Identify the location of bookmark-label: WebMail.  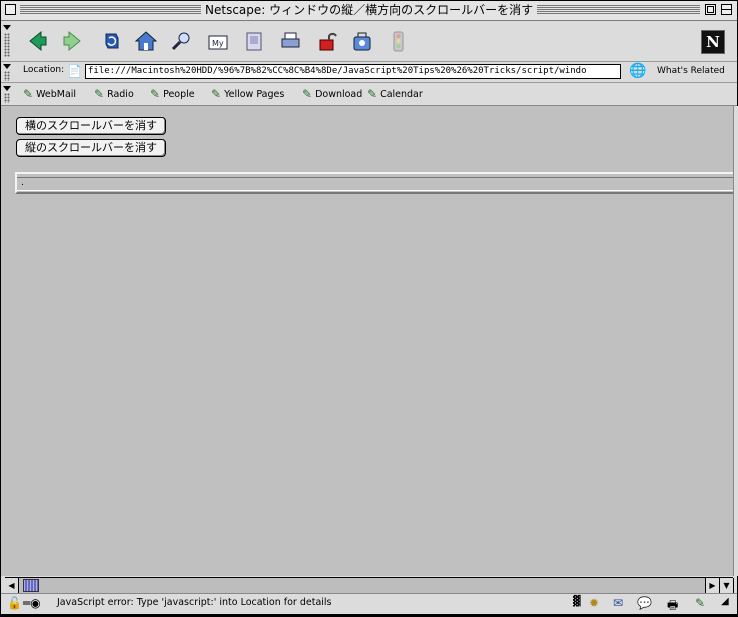
(56, 94).